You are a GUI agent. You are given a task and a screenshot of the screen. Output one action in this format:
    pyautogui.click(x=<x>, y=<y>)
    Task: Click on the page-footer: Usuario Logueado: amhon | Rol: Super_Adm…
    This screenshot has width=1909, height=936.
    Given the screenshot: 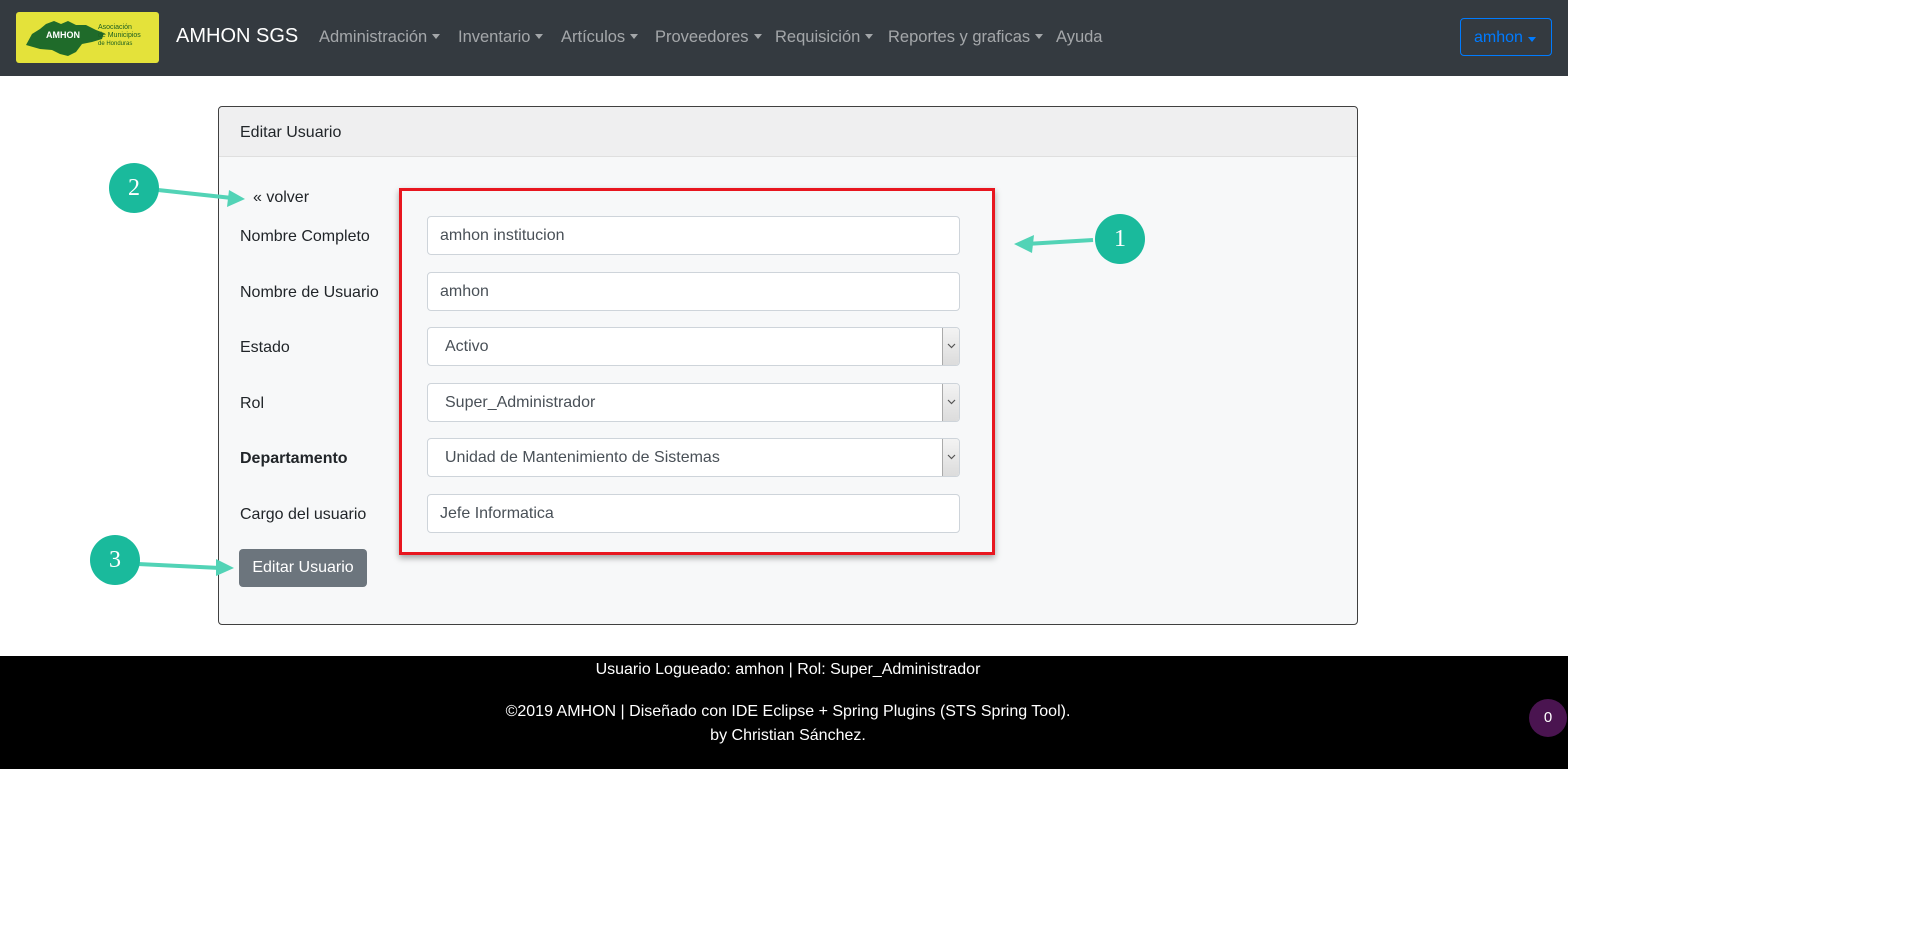 What is the action you would take?
    pyautogui.click(x=784, y=712)
    